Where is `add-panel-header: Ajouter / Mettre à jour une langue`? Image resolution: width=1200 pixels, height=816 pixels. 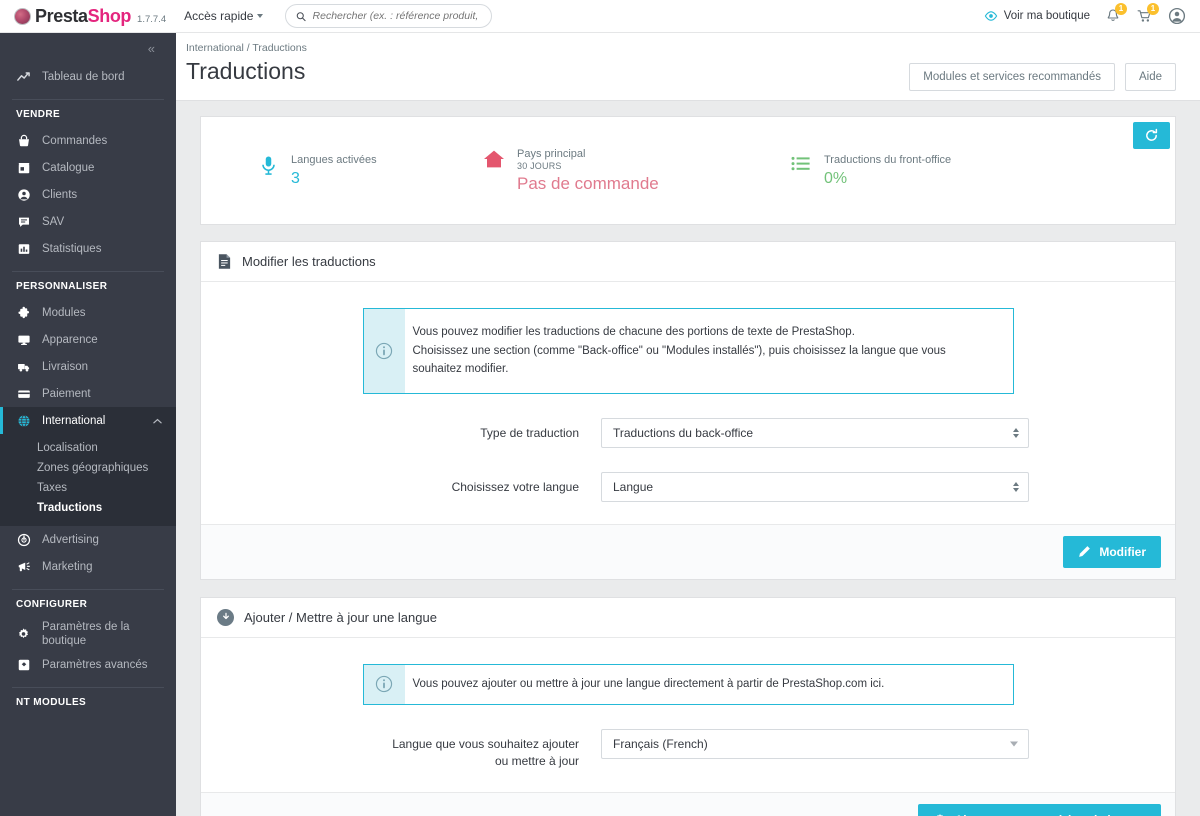 add-panel-header: Ajouter / Mettre à jour une langue is located at coordinates (688, 617).